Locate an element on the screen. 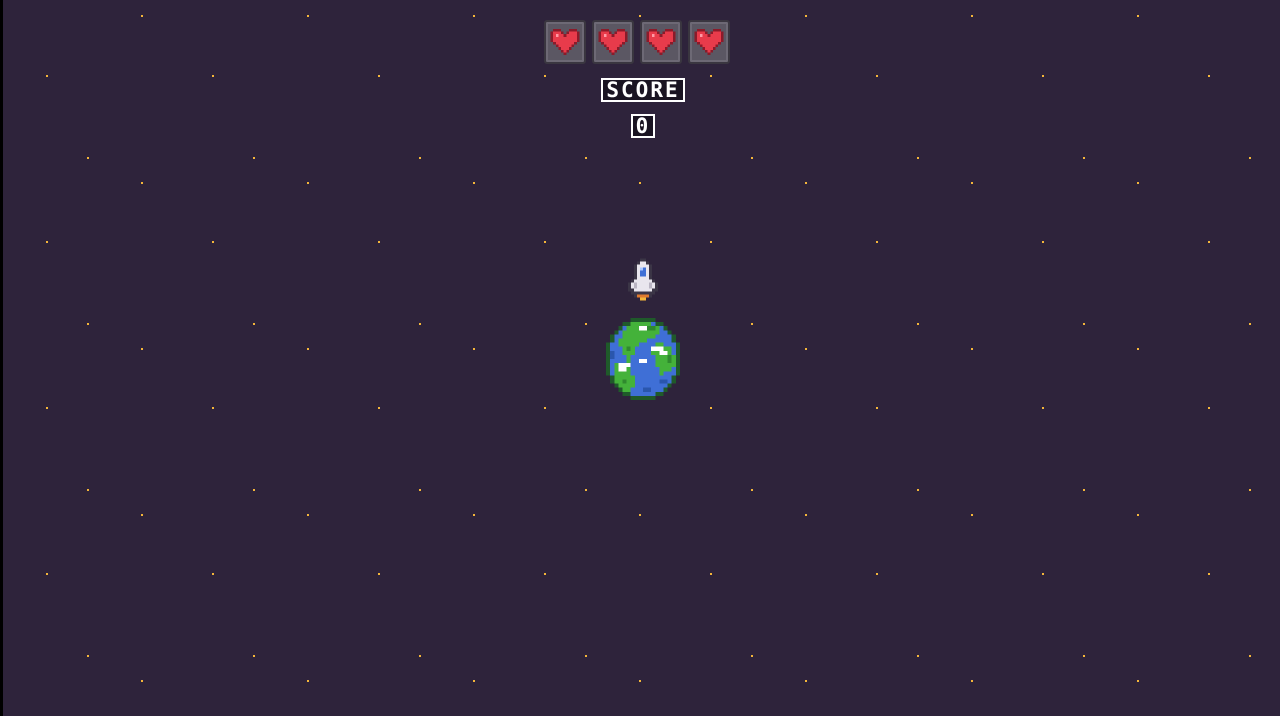  lives-bar is located at coordinates (637, 42).